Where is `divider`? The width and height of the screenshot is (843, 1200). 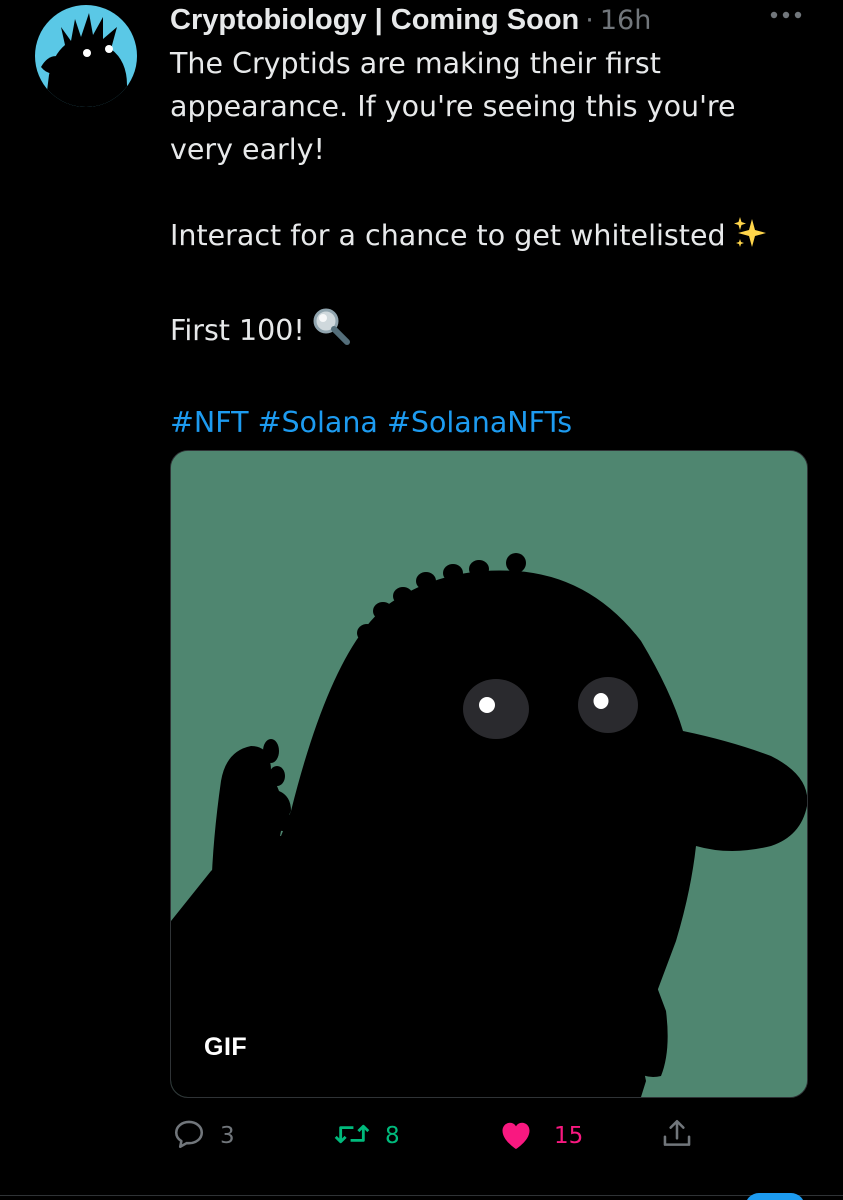 divider is located at coordinates (421, 1195).